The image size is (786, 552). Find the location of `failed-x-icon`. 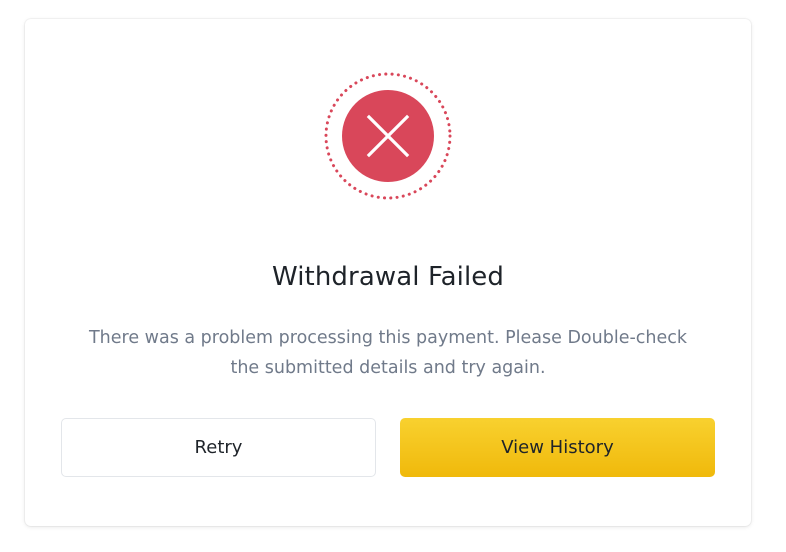

failed-x-icon is located at coordinates (388, 136).